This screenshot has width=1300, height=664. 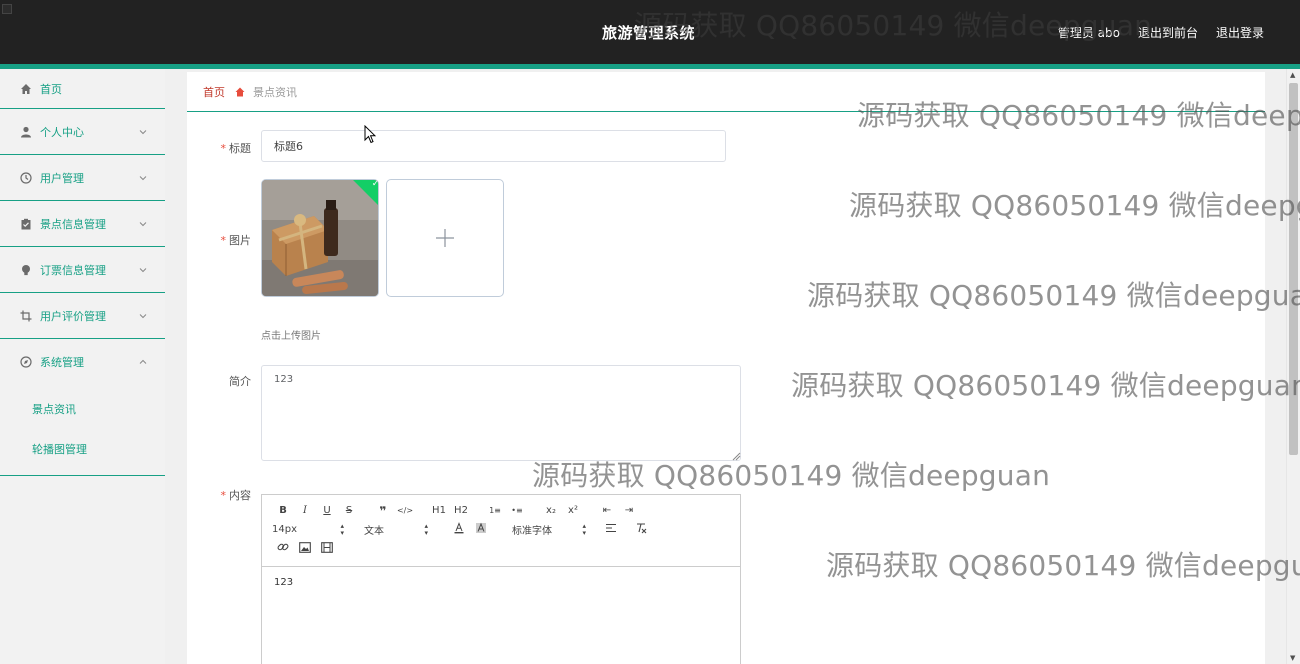 I want to click on content-label-text: 内容, so click(x=240, y=495).